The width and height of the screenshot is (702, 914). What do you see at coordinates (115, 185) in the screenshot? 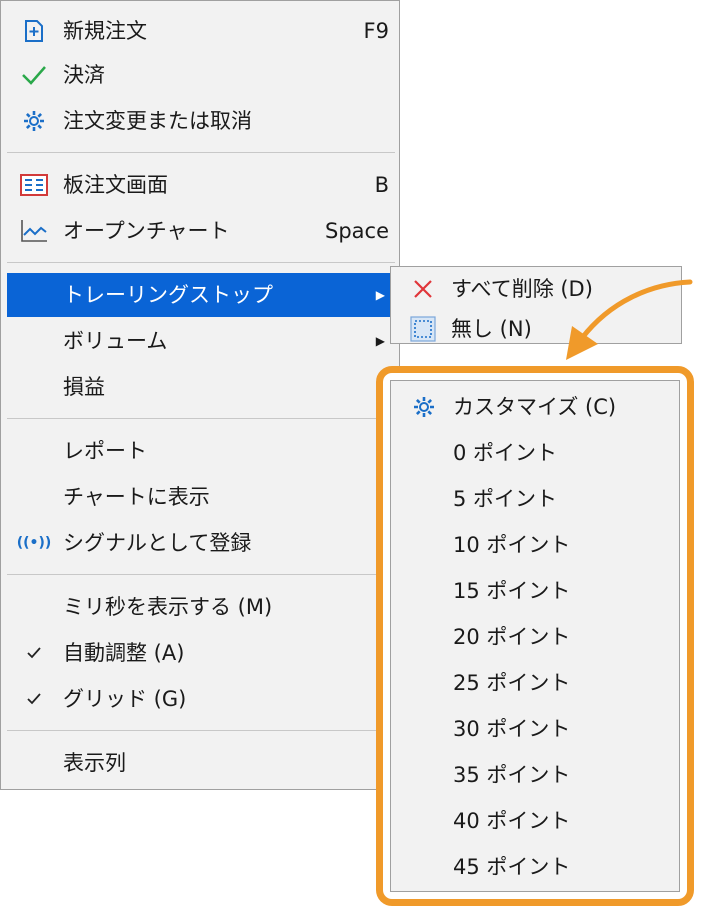
I see `menu-item-label: 板注文画面` at bounding box center [115, 185].